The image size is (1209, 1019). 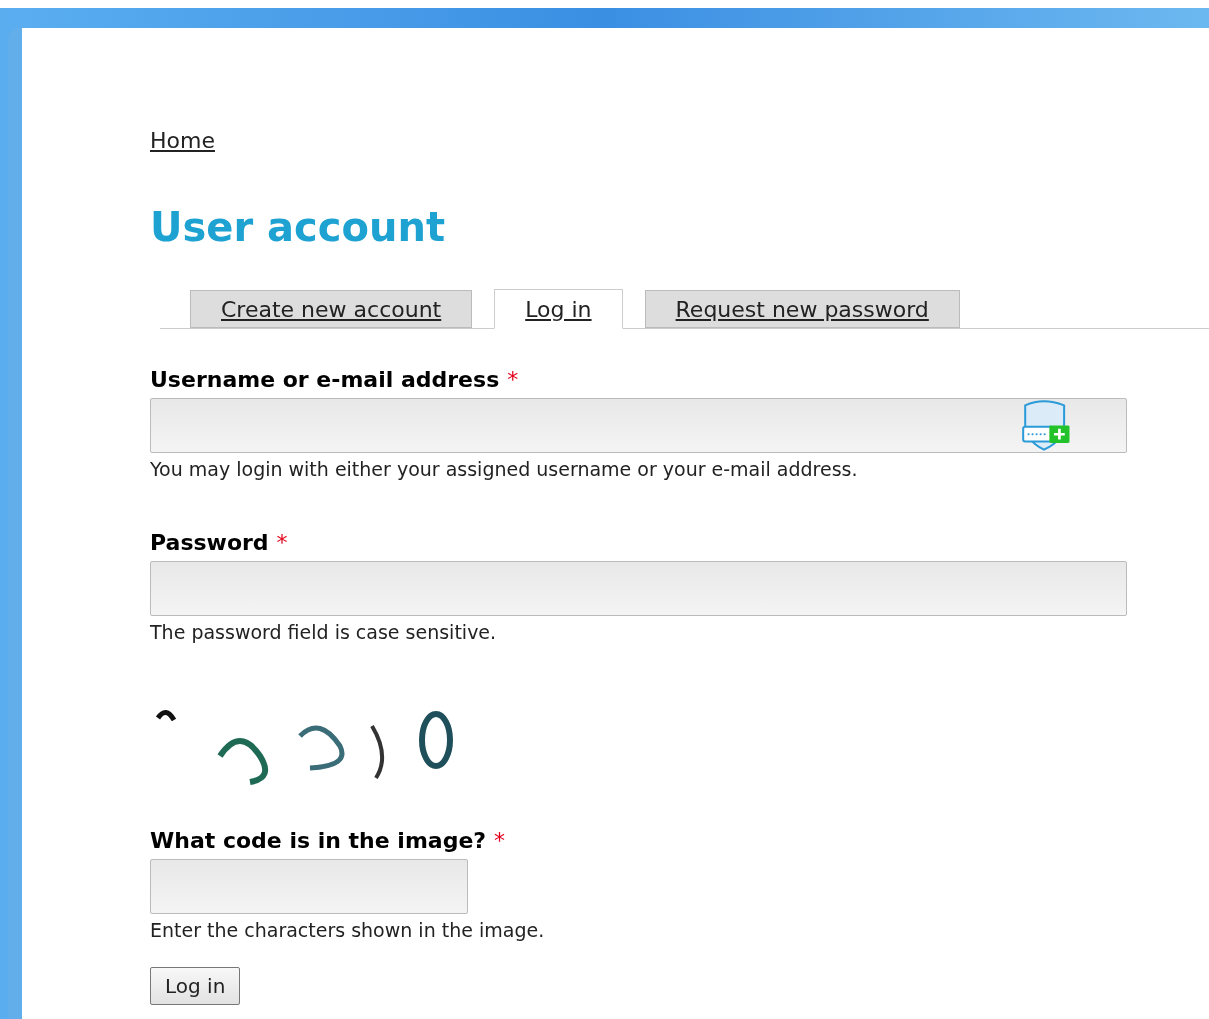 What do you see at coordinates (209, 542) in the screenshot?
I see `field-label: Password` at bounding box center [209, 542].